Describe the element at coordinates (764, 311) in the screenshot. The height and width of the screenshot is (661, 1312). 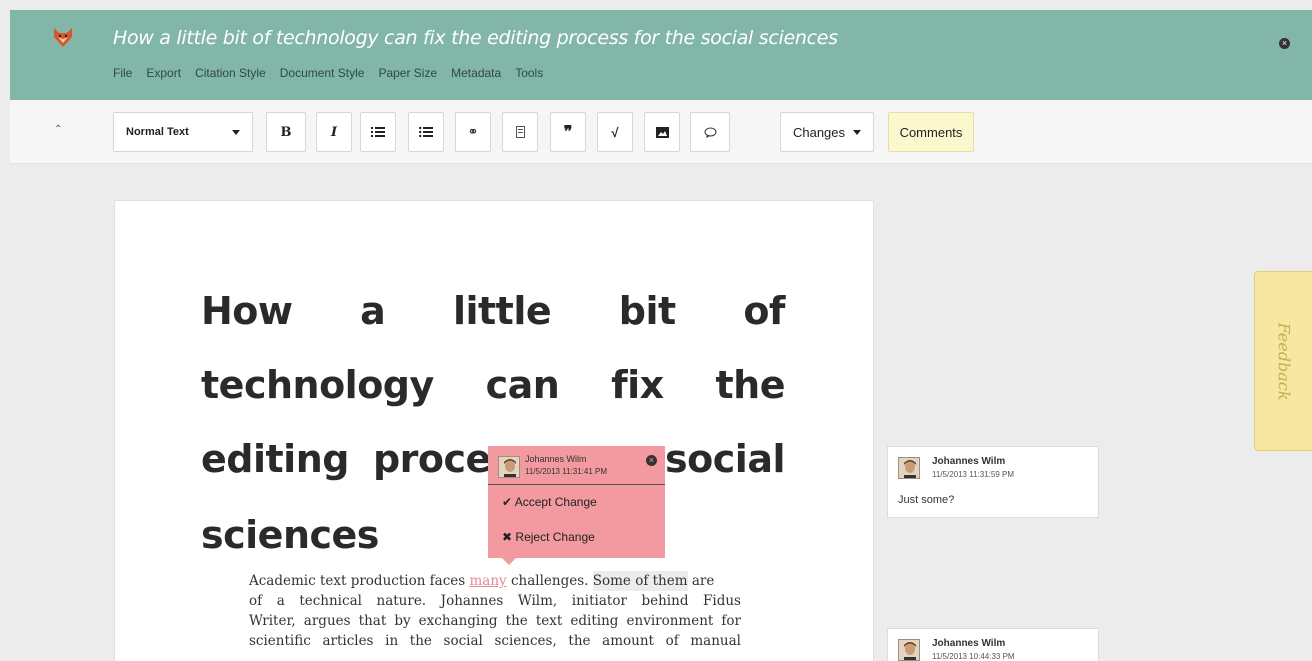
I see `title-word: of` at that location.